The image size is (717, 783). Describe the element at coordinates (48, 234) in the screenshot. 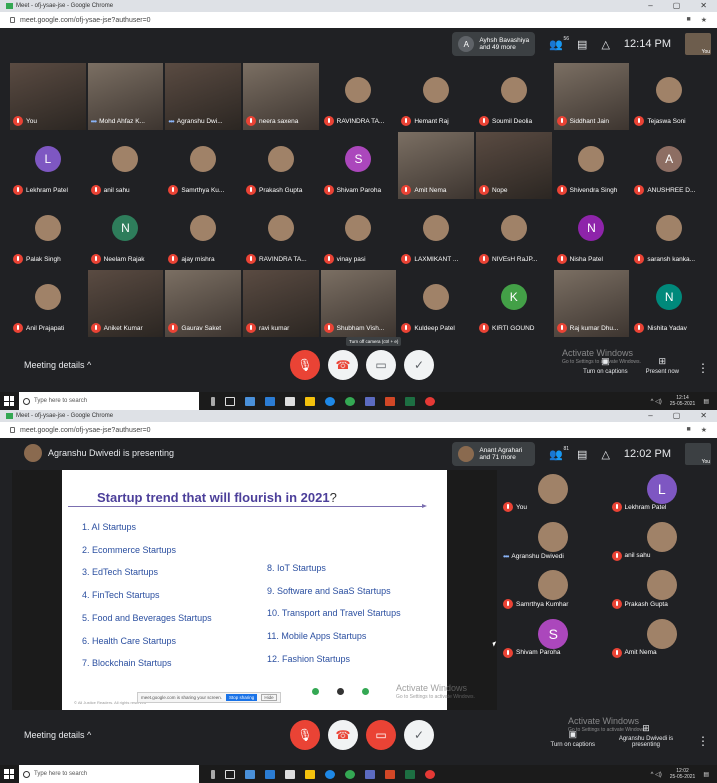

I see `participant-tile: Palak Singh` at that location.